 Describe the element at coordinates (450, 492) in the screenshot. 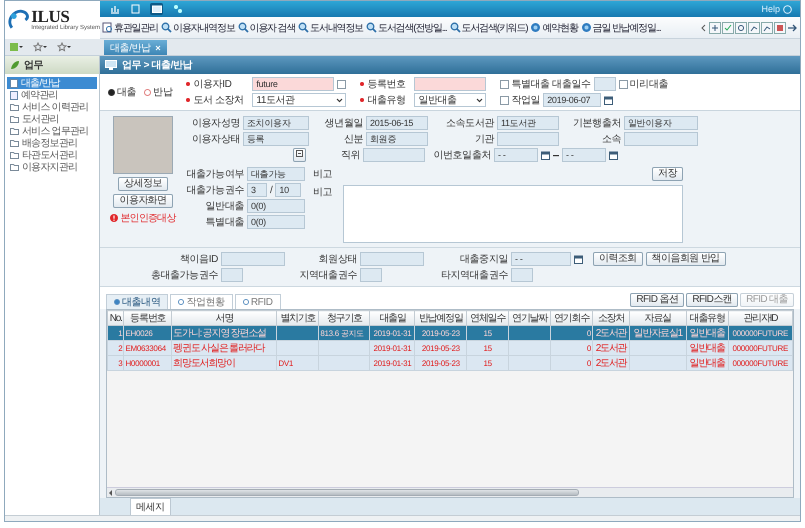

I see `horizontal-scrollbar` at that location.